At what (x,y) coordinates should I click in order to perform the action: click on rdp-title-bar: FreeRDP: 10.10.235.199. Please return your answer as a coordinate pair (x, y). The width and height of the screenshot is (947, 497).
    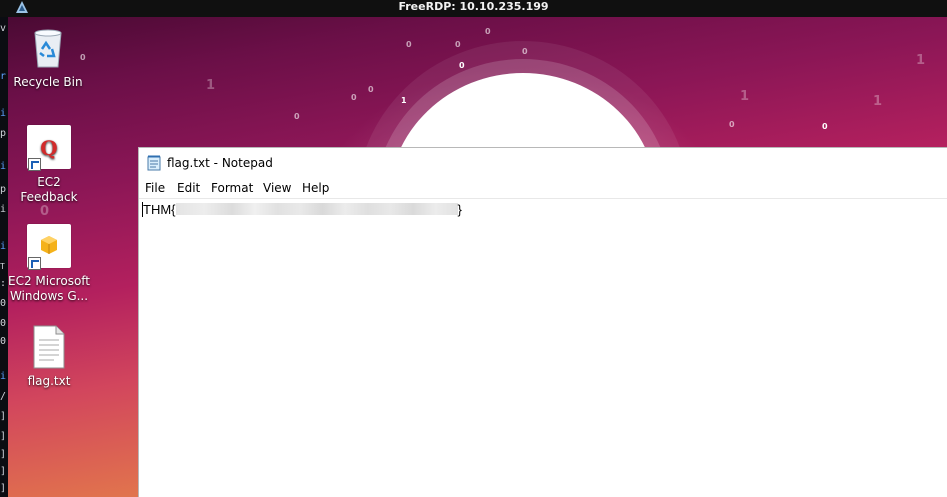
    Looking at the image, I should click on (473, 9).